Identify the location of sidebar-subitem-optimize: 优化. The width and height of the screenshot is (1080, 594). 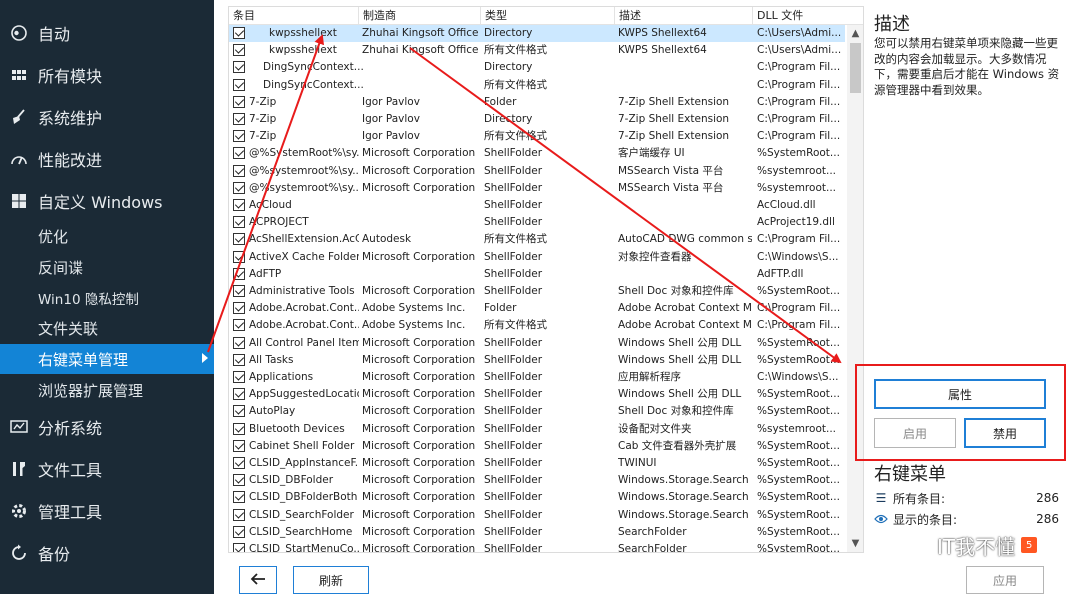
(107, 236).